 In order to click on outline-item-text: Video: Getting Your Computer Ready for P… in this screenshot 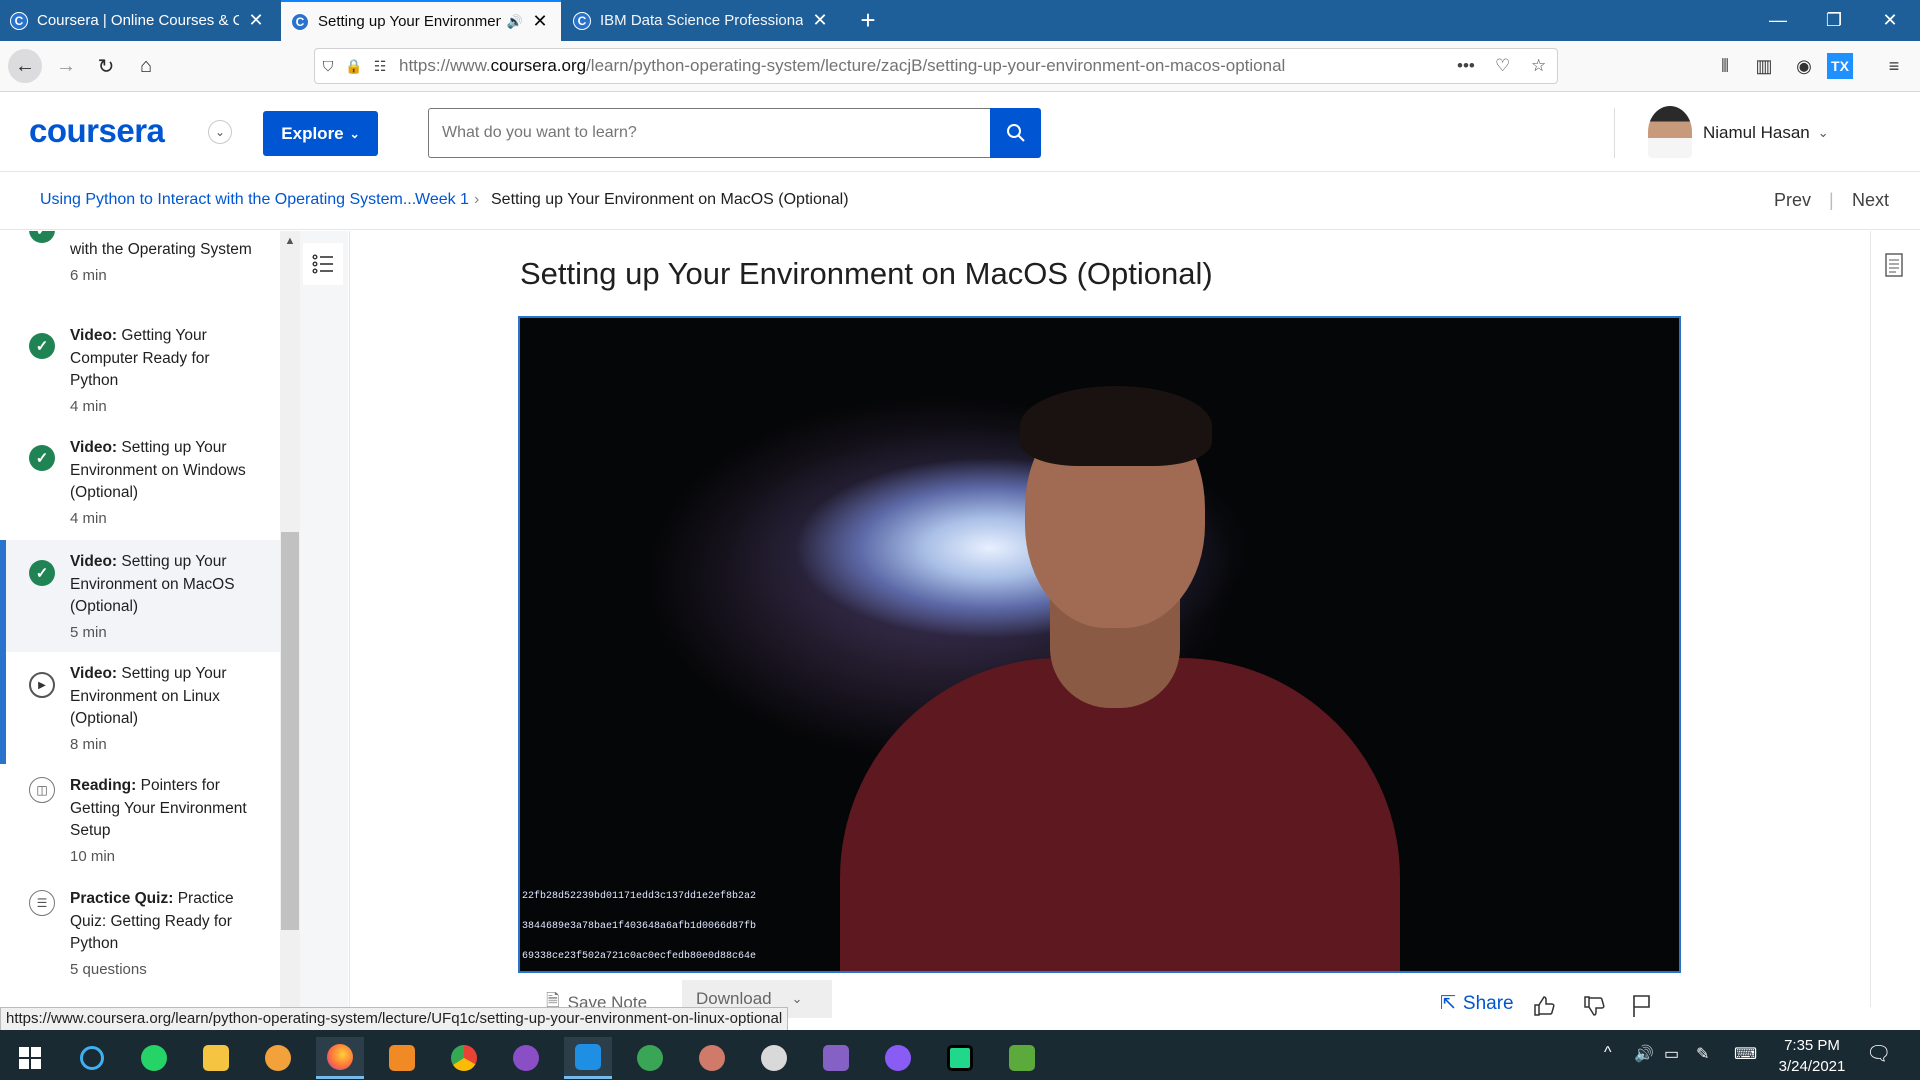, I will do `click(161, 371)`.